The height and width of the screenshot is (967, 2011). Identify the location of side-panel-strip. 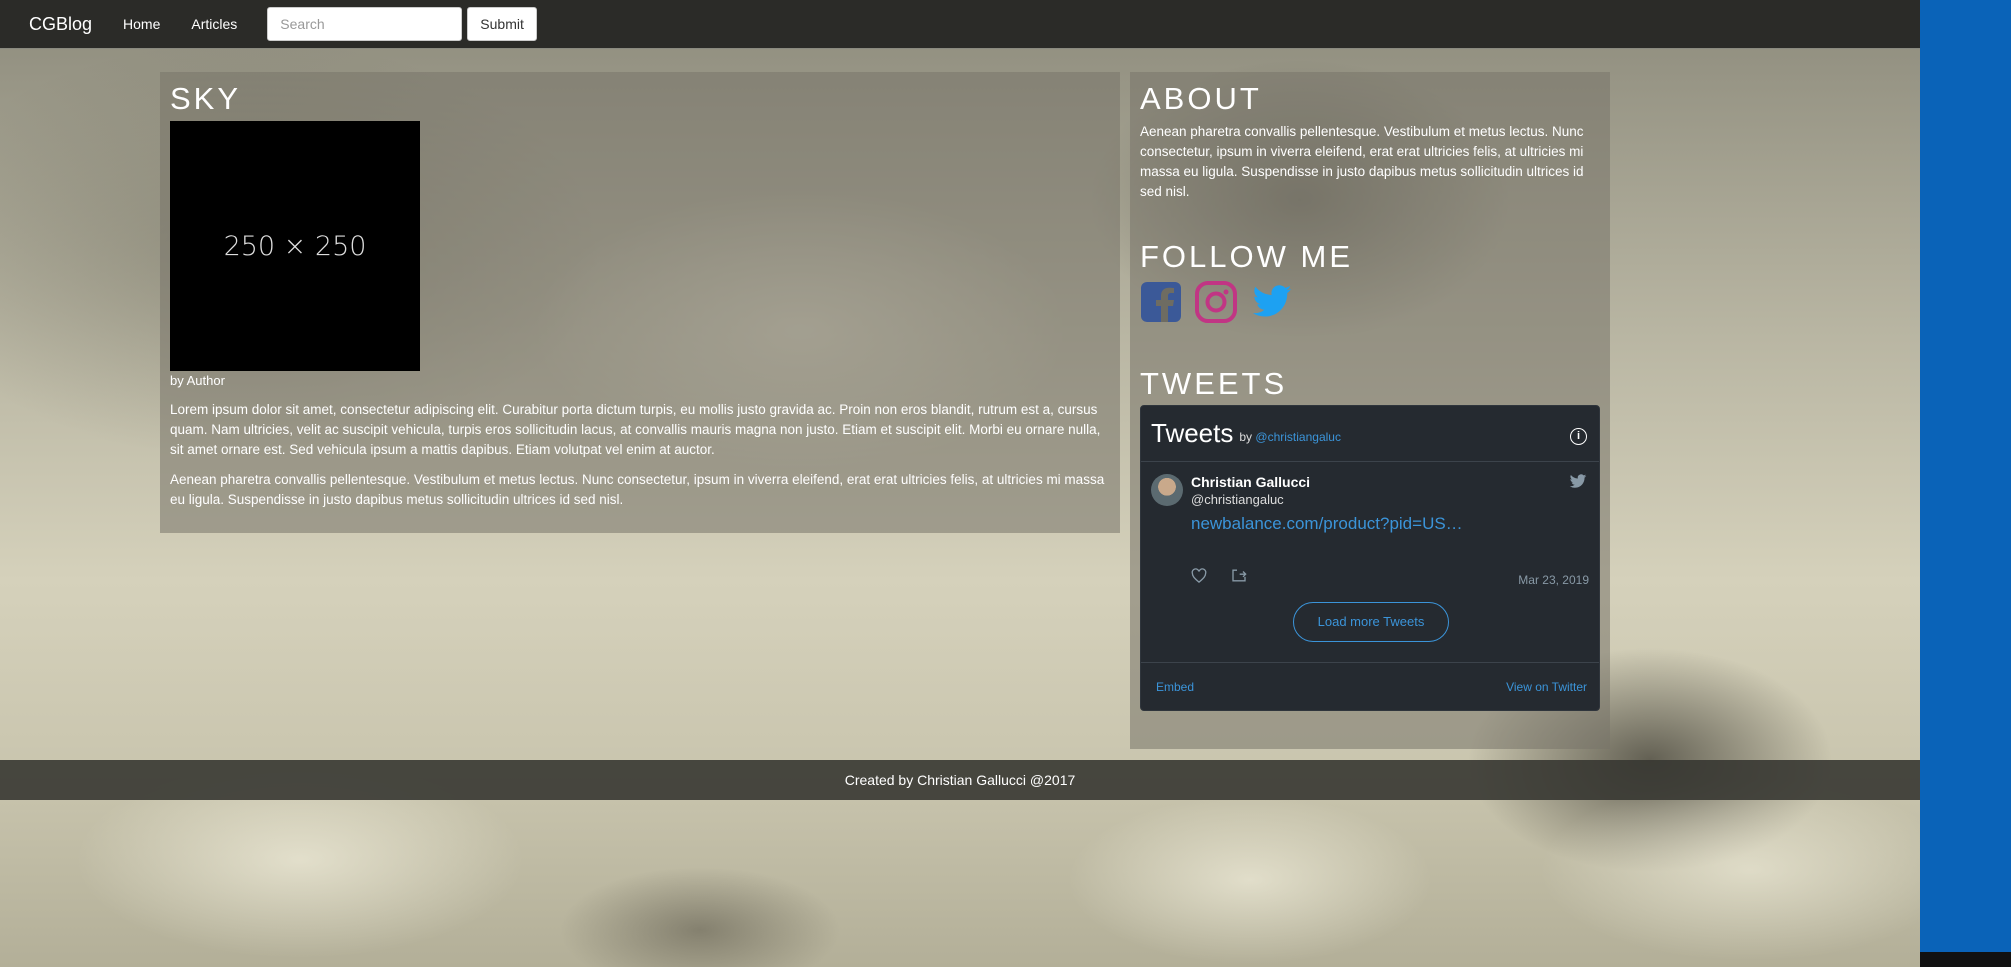
(1965, 476).